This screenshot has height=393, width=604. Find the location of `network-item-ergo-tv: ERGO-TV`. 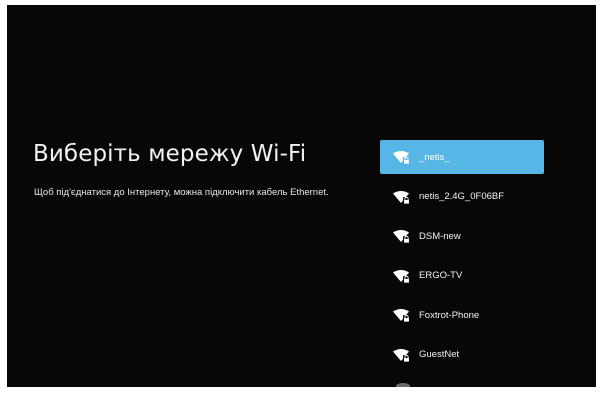

network-item-ergo-tv: ERGO-TV is located at coordinates (462, 276).